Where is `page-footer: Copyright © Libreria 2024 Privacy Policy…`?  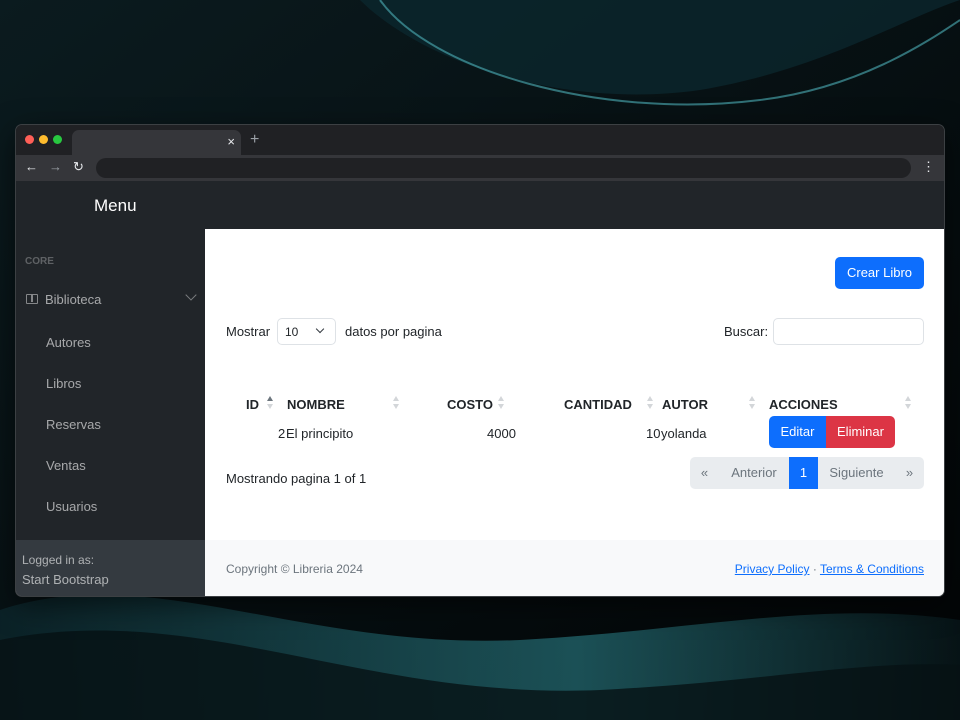
page-footer: Copyright © Libreria 2024 Privacy Policy… is located at coordinates (574, 568).